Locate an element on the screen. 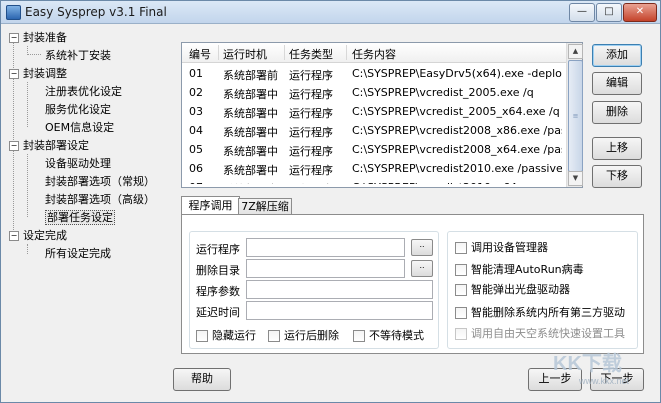 Image resolution: width=661 pixels, height=403 pixels. option-label: 调用设备管理器 is located at coordinates (509, 247).